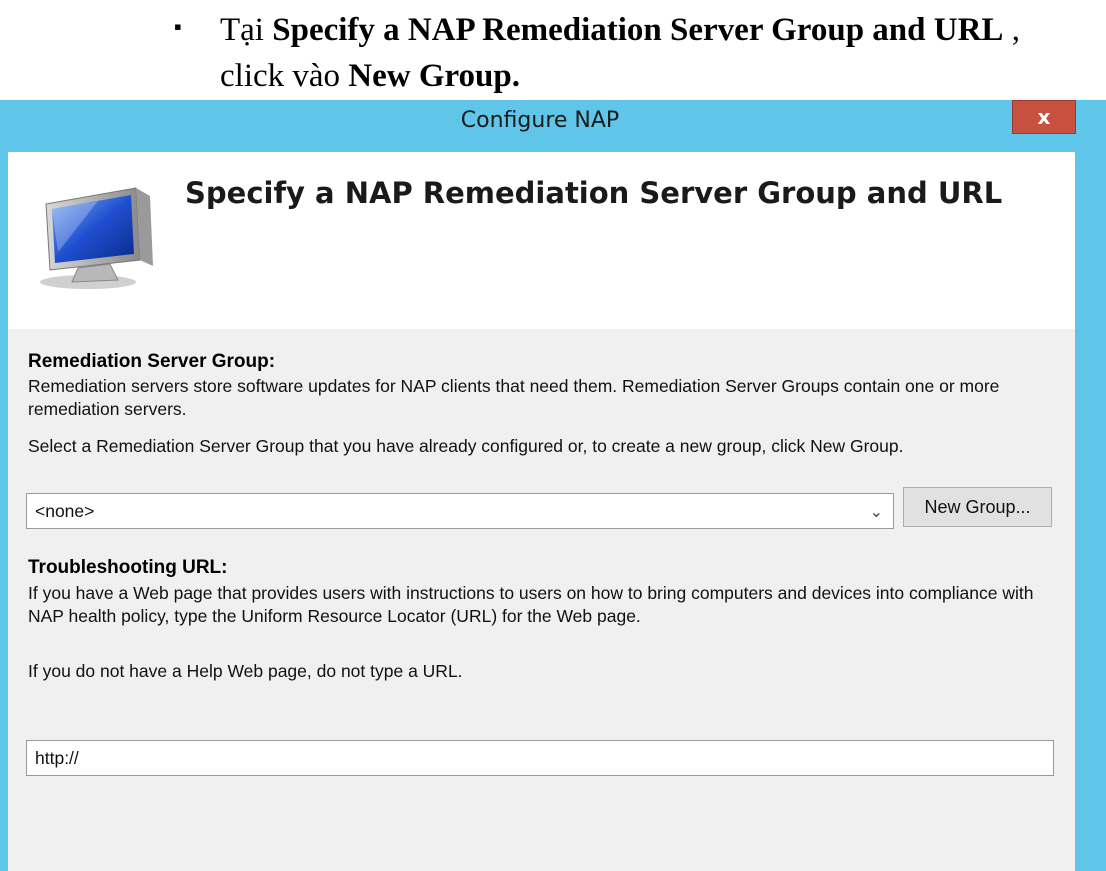 The height and width of the screenshot is (871, 1106). I want to click on troubleshooting-url-input: http://, so click(540, 758).